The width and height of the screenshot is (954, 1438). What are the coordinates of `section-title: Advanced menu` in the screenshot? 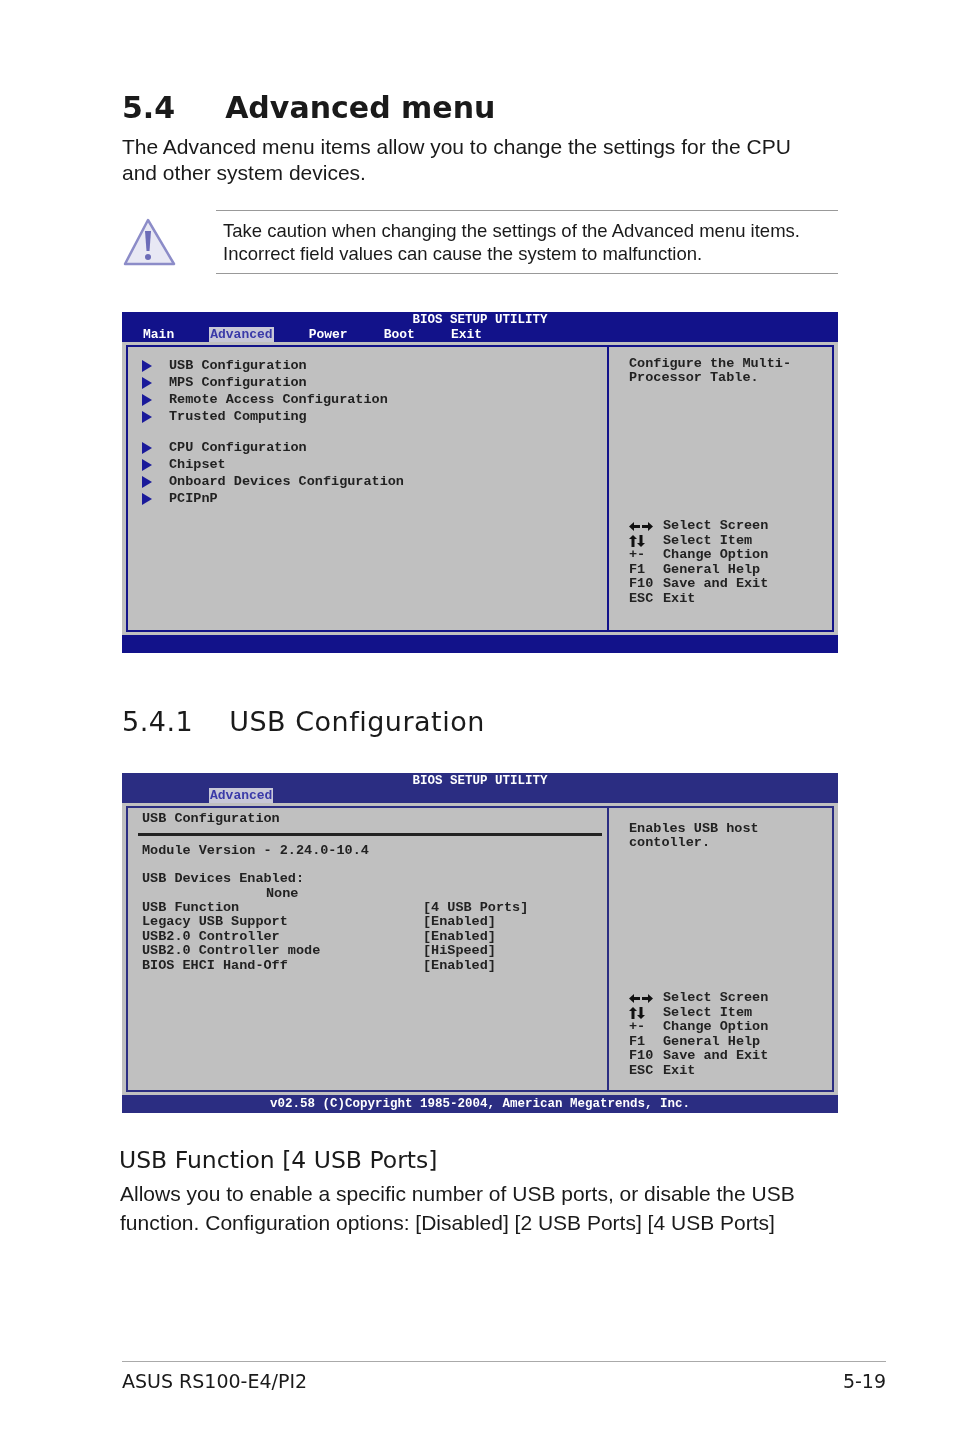 It's located at (360, 108).